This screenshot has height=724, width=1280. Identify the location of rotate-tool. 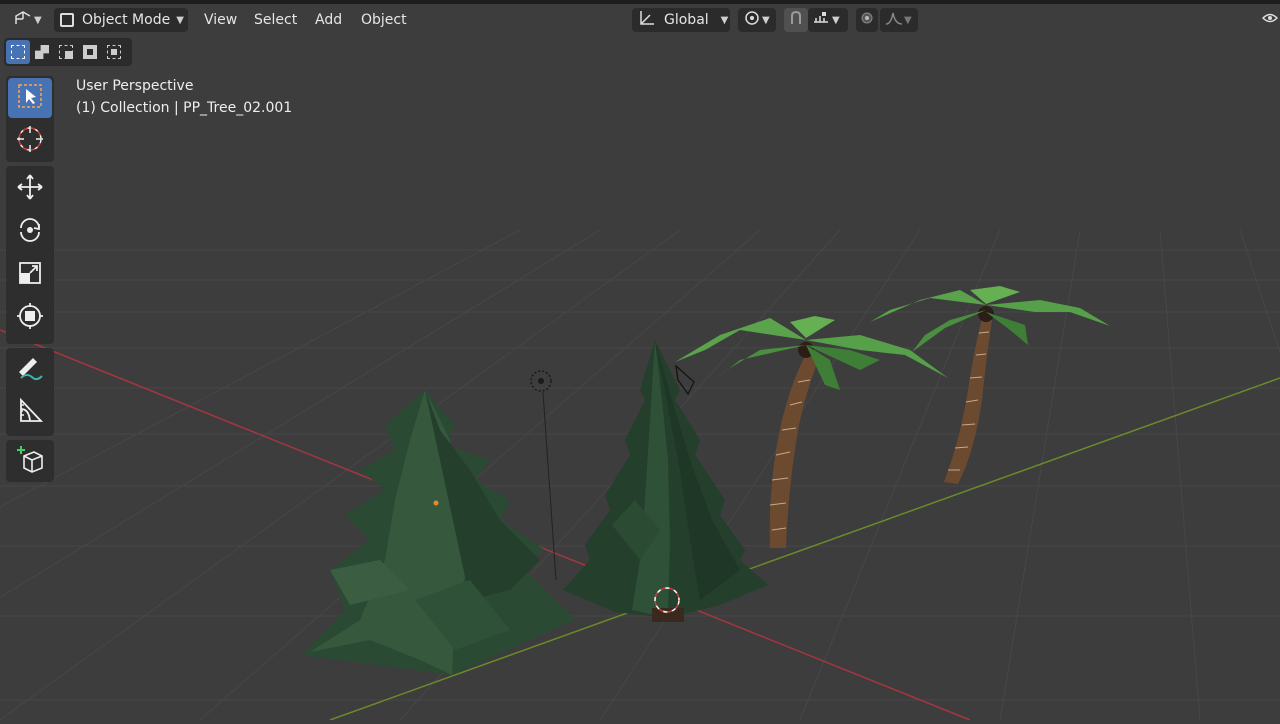
(30, 232).